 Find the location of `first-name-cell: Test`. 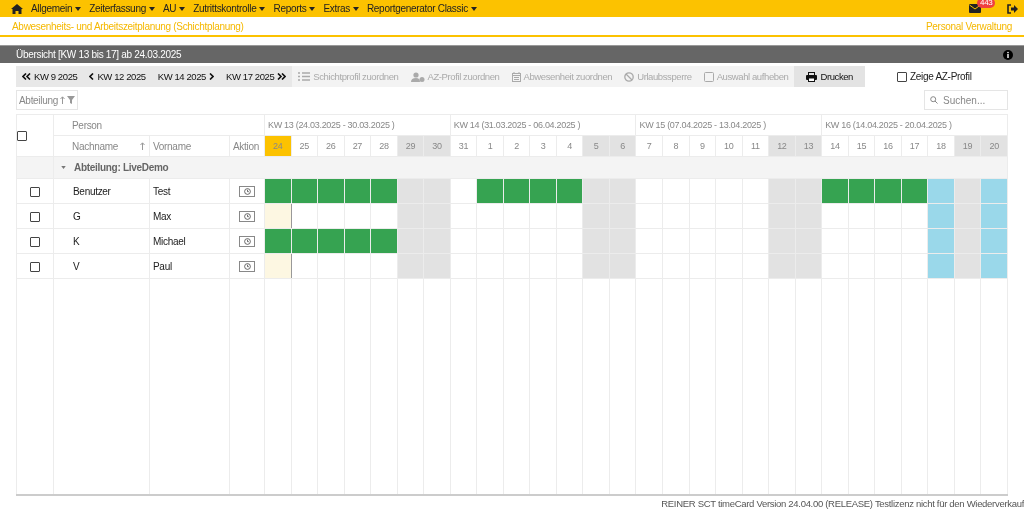

first-name-cell: Test is located at coordinates (162, 191).